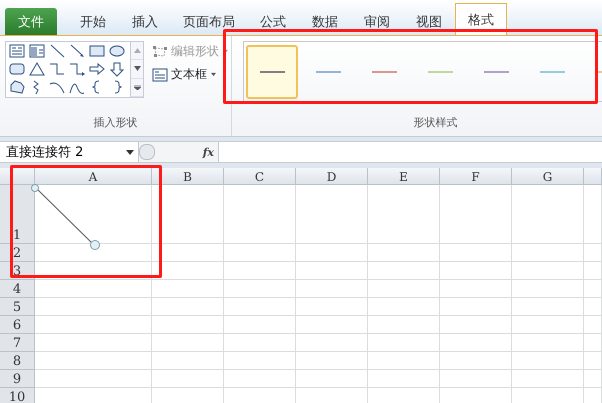 The height and width of the screenshot is (403, 602). What do you see at coordinates (476, 176) in the screenshot?
I see `column-header: F` at bounding box center [476, 176].